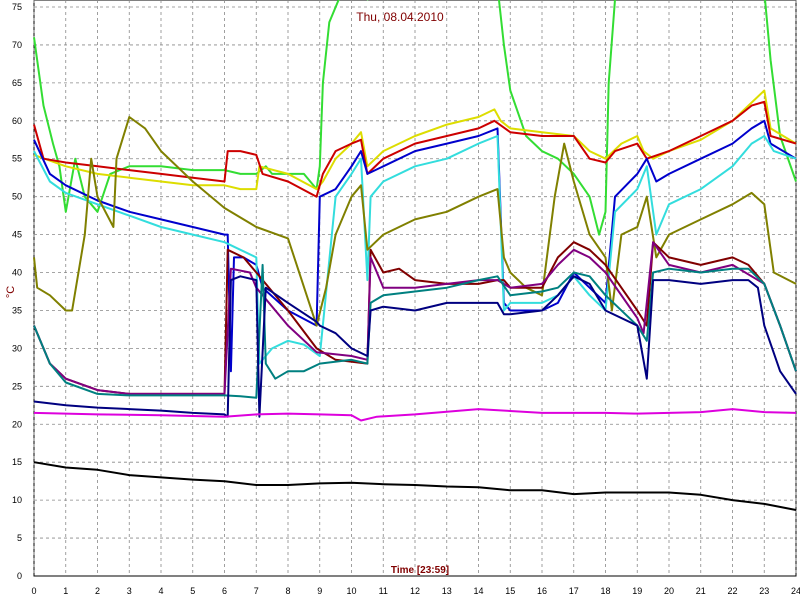 The width and height of the screenshot is (800, 600). What do you see at coordinates (11, 292) in the screenshot?
I see `y-axis-label: °C` at bounding box center [11, 292].